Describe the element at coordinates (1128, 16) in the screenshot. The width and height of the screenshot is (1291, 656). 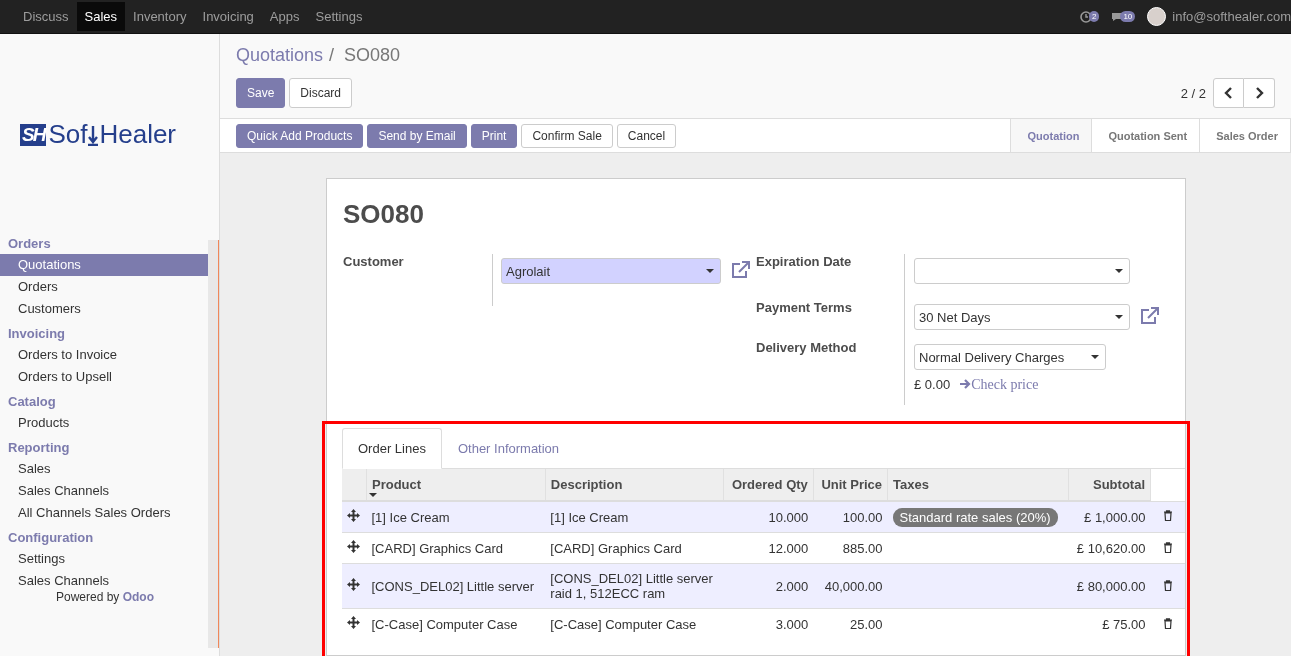
I see `message-count: 10` at that location.